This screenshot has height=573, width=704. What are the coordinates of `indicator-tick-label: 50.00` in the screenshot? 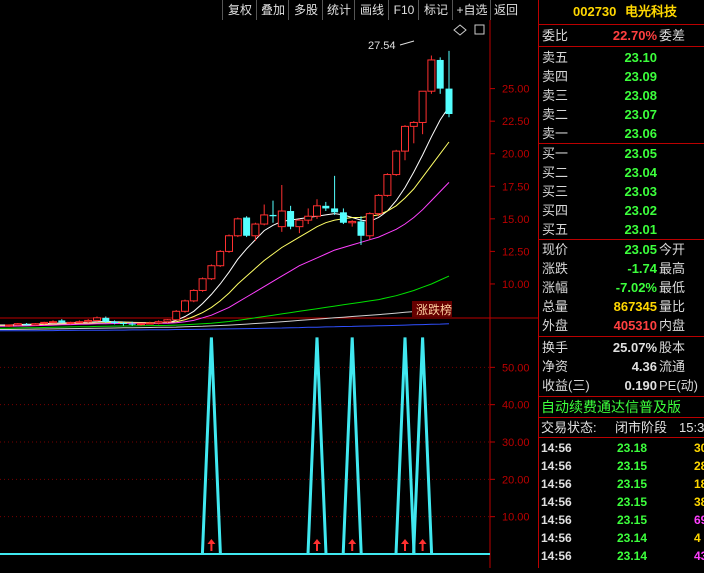 It's located at (516, 368).